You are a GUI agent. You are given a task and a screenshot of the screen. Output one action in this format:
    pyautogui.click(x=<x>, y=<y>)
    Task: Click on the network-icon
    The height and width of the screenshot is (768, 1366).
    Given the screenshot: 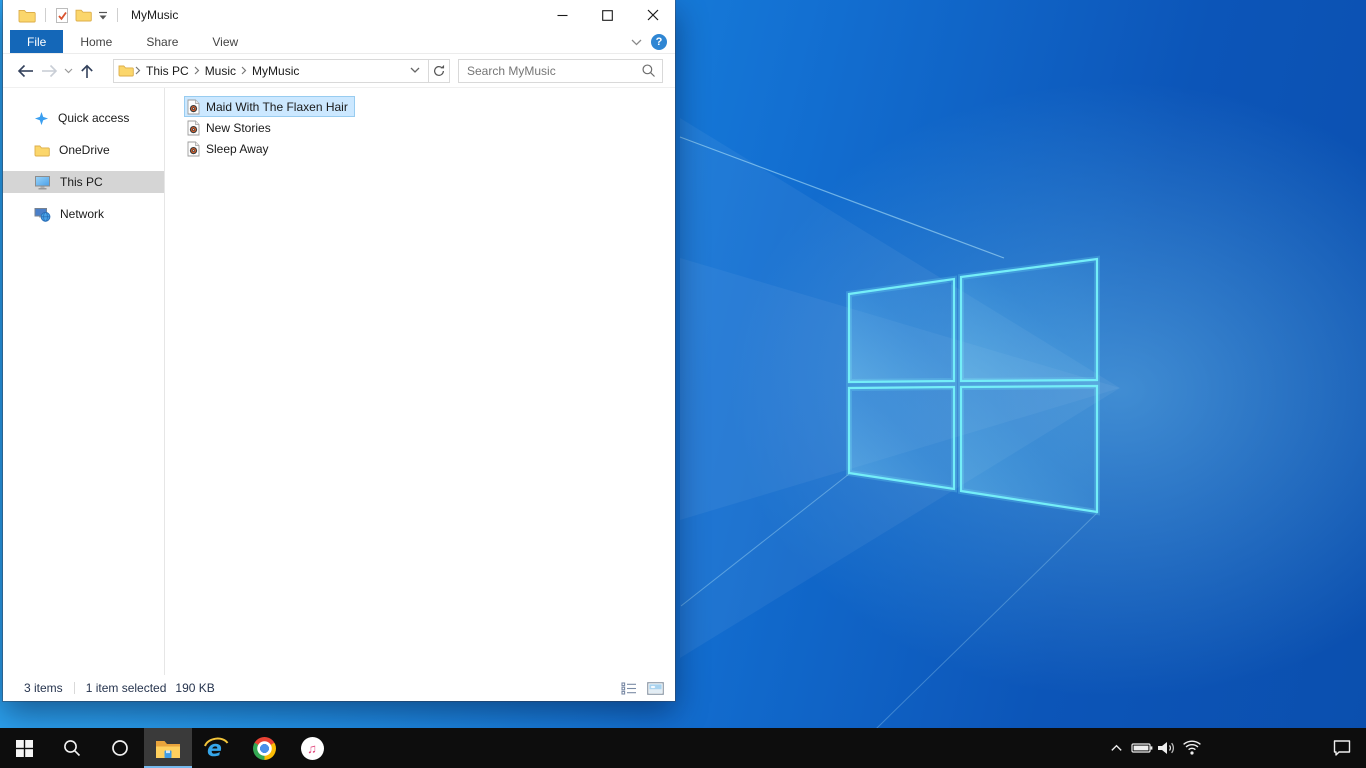 What is the action you would take?
    pyautogui.click(x=42, y=214)
    